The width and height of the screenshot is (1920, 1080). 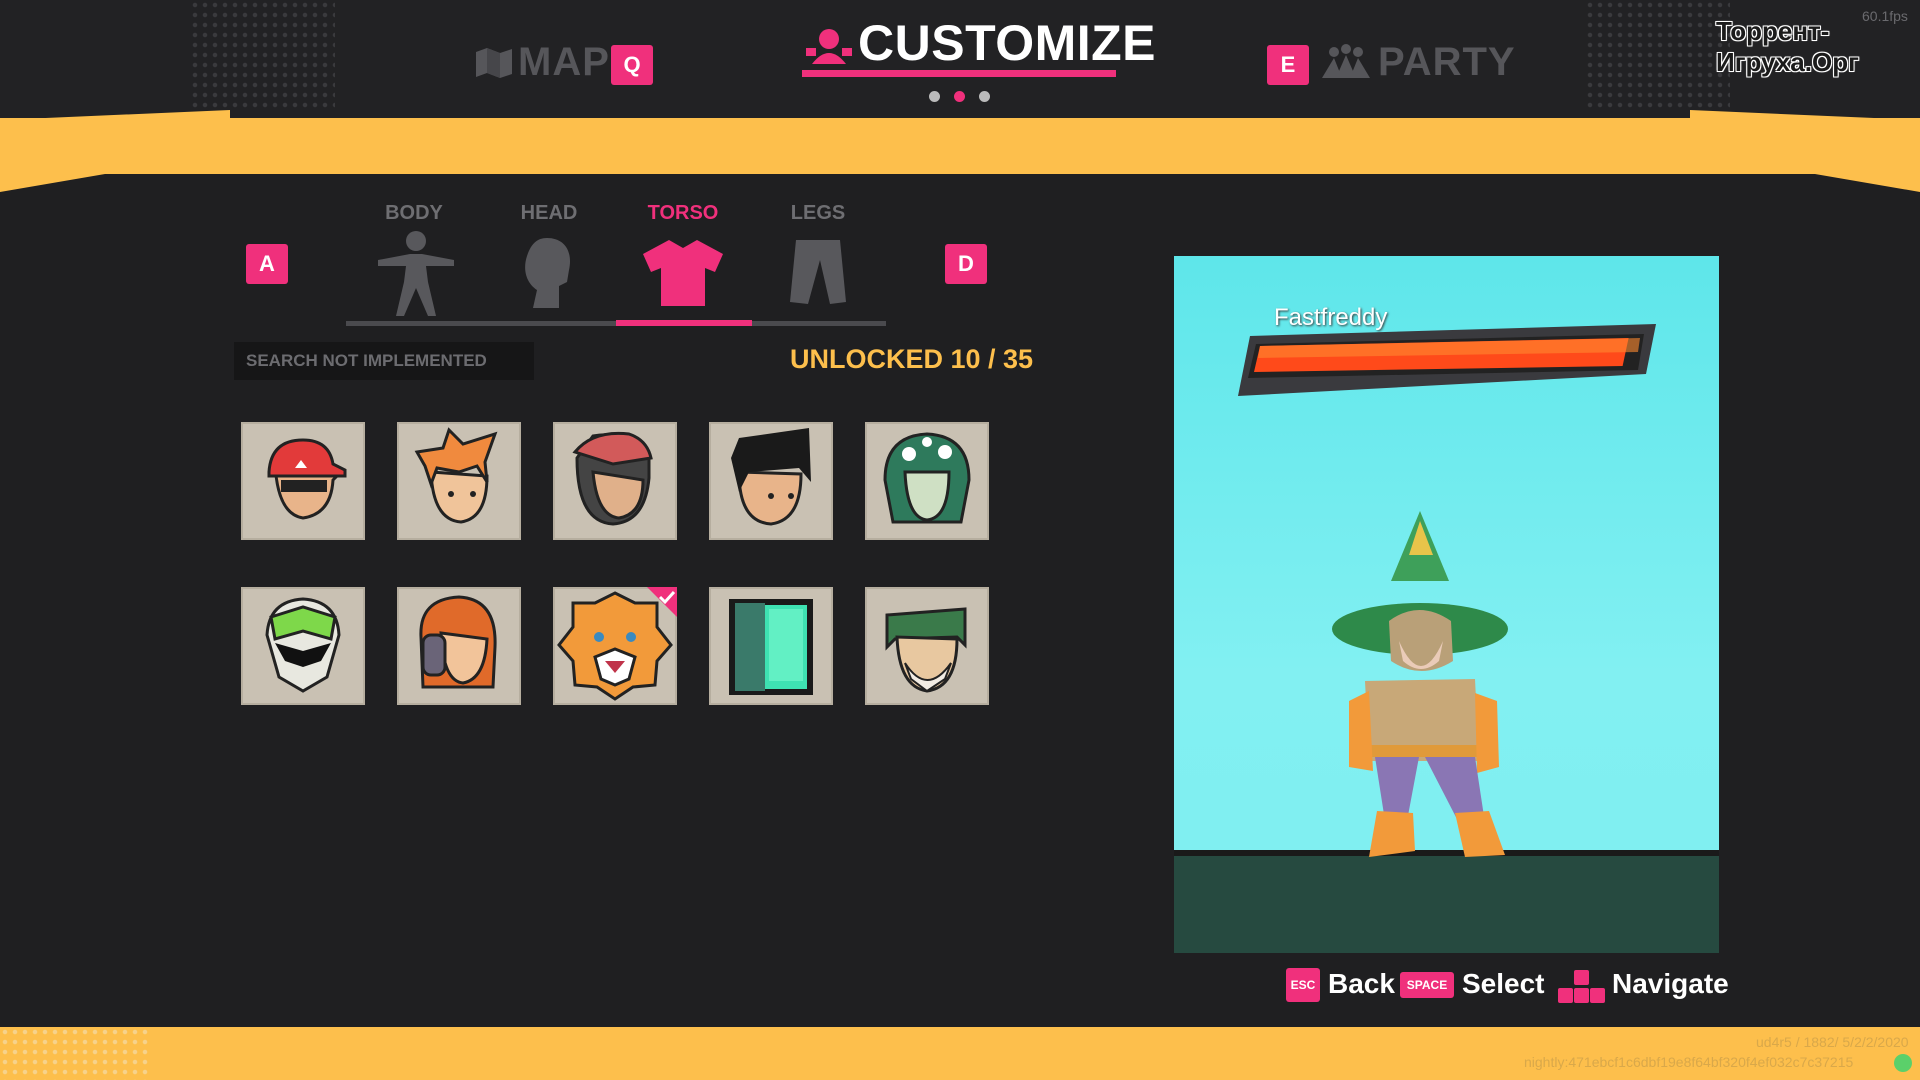 I want to click on tab-legs: LEGS, so click(x=818, y=260).